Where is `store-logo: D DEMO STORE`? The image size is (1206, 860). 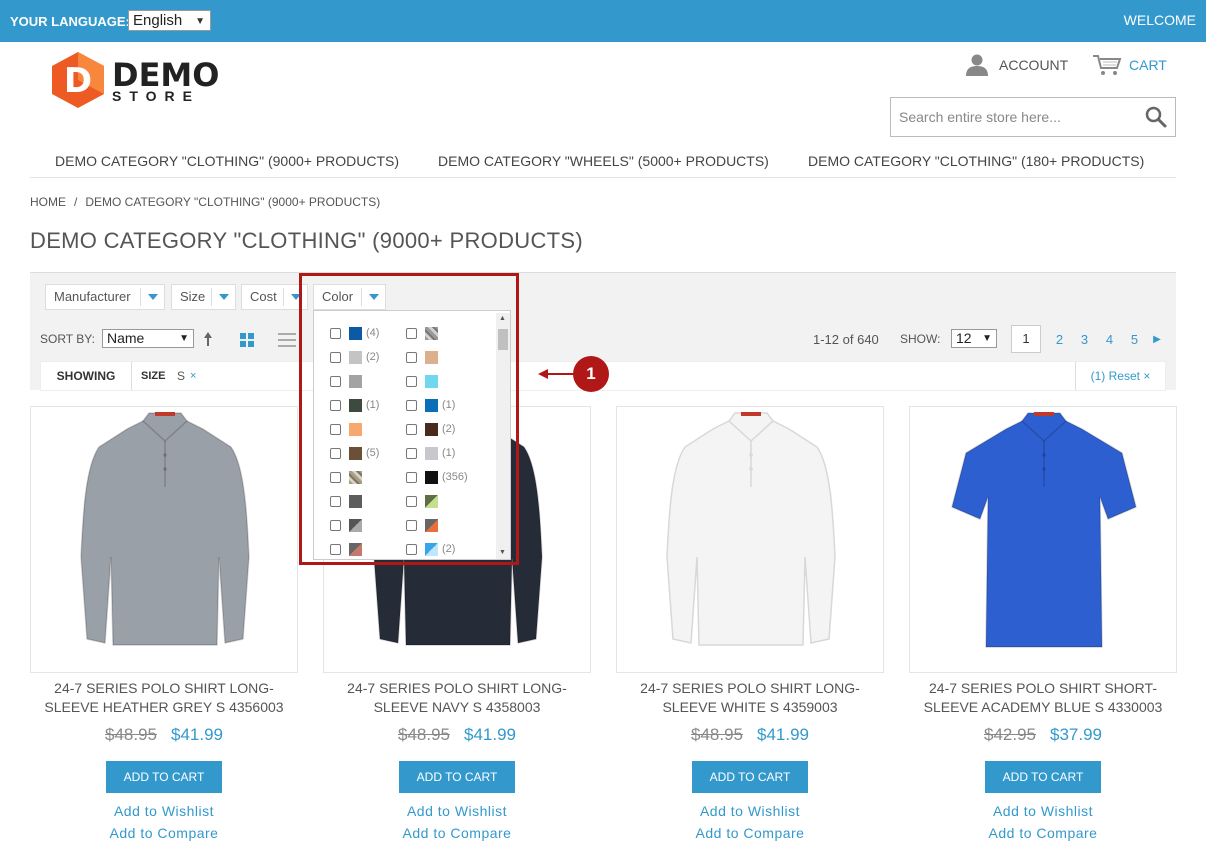 store-logo: D DEMO STORE is located at coordinates (142, 80).